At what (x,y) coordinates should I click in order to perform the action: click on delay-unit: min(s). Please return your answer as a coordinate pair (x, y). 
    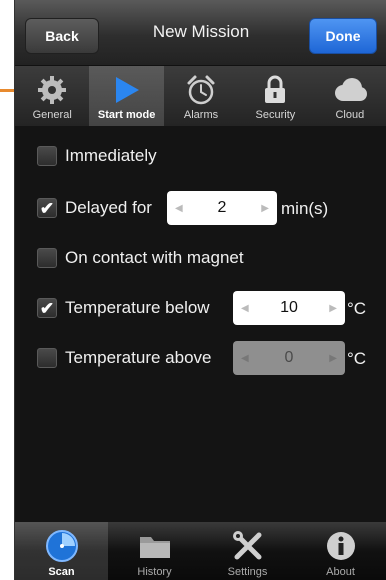
    Looking at the image, I should click on (305, 208).